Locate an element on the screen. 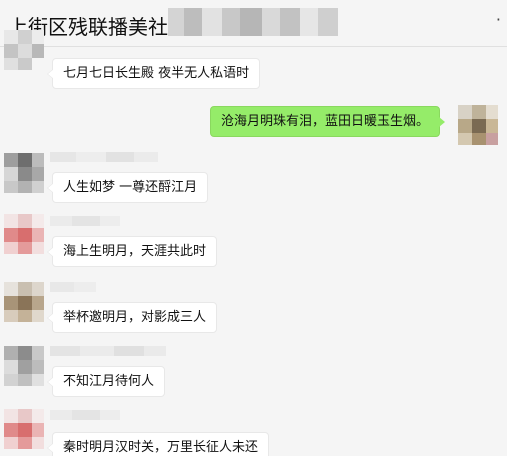 This screenshot has width=507, height=456. title-blur is located at coordinates (253, 22).